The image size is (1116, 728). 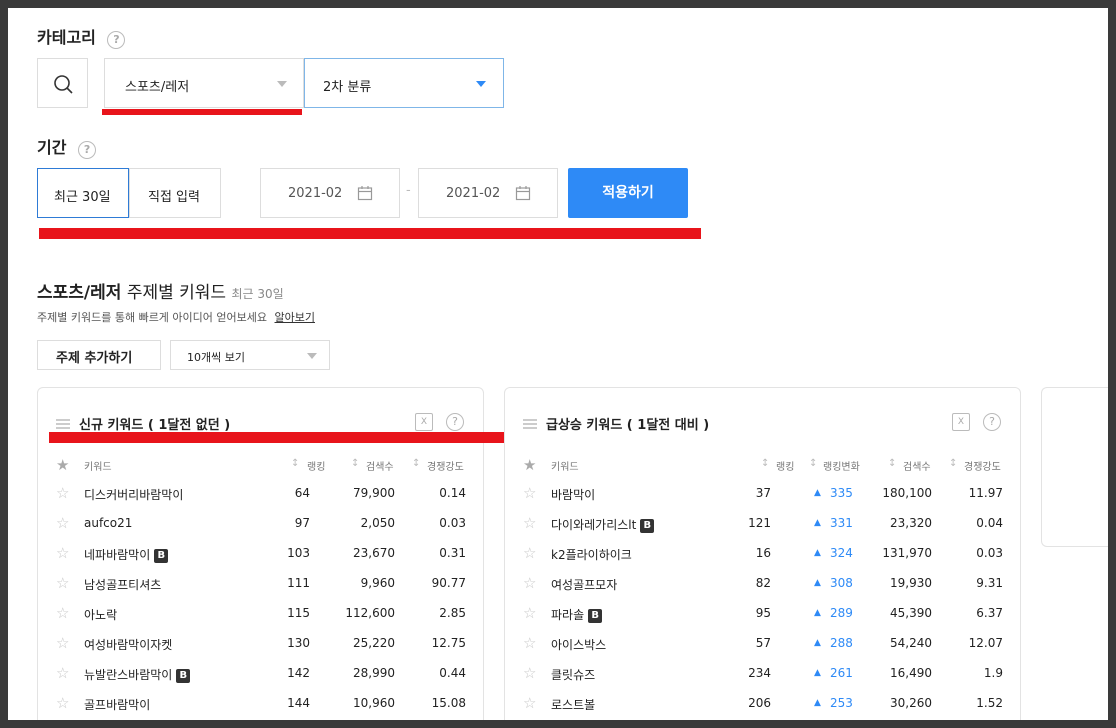 What do you see at coordinates (260, 523) in the screenshot?
I see `table-row: ☆ aufco21 97 2,050 0.03` at bounding box center [260, 523].